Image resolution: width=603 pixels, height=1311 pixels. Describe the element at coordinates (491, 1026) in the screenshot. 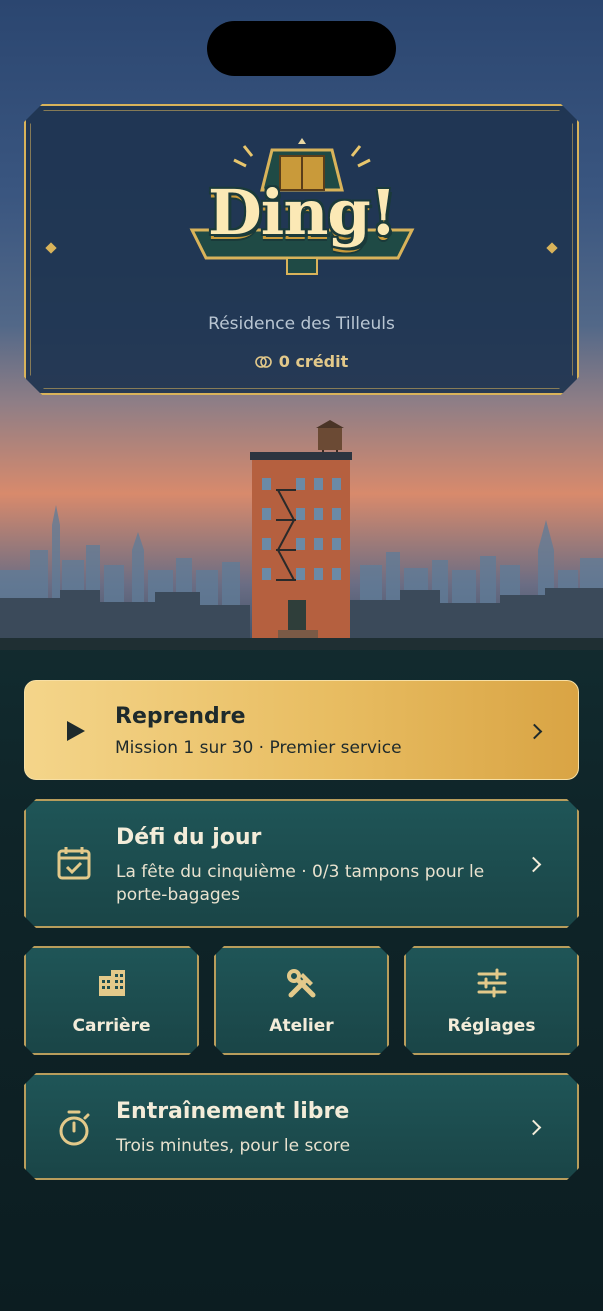

I see `settings-label: Réglages` at that location.